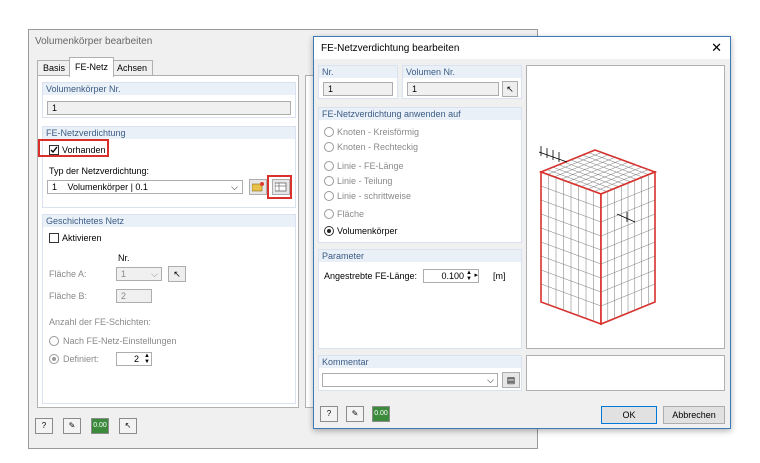 Image resolution: width=760 pixels, height=463 pixels. I want to click on by-settings-radio, so click(54, 341).